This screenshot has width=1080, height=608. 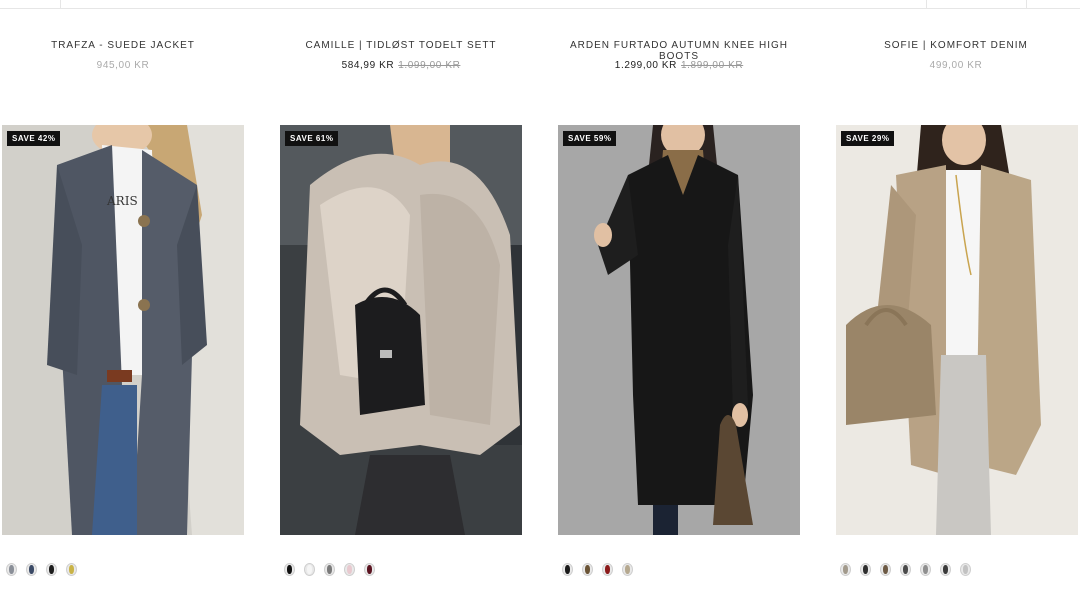 I want to click on previous-row-edge, so click(x=540, y=4).